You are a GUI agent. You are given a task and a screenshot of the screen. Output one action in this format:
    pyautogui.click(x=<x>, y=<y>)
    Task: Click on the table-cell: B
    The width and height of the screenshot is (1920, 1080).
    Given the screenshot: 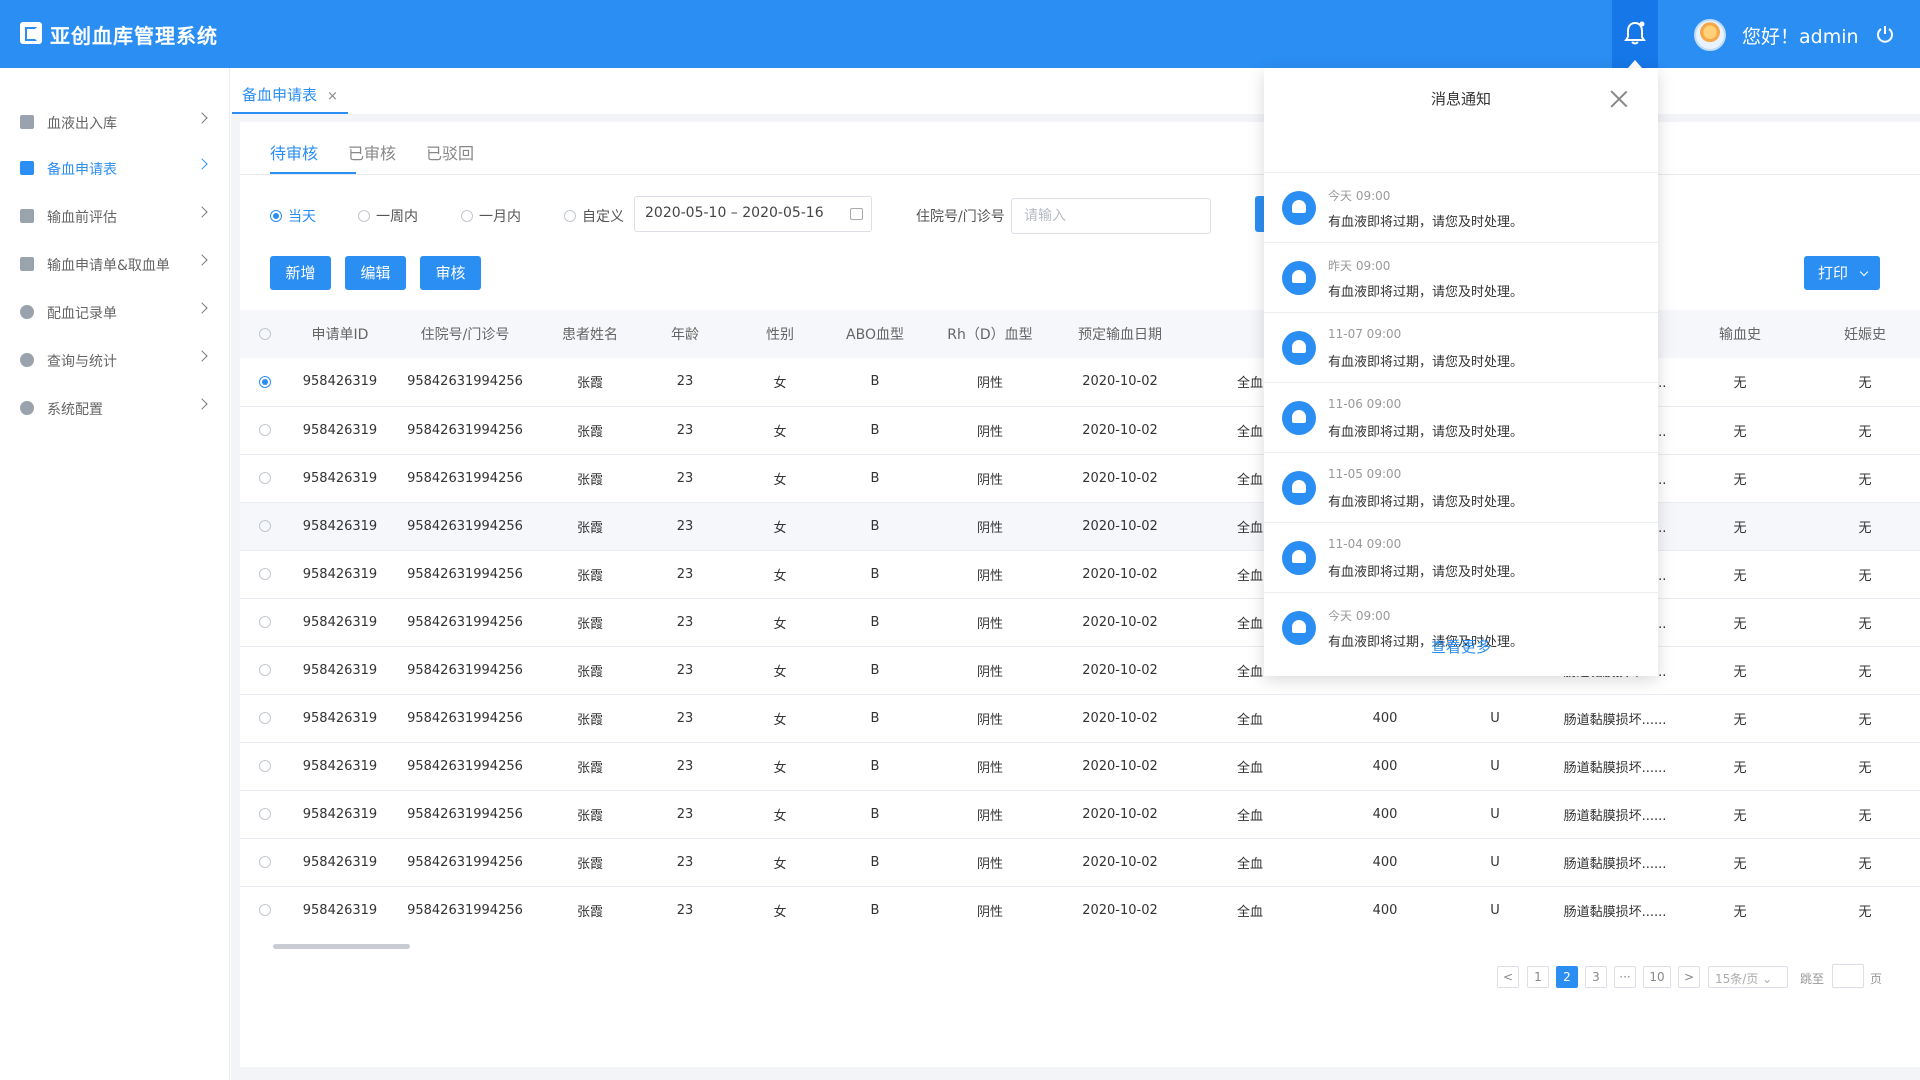 What is the action you would take?
    pyautogui.click(x=875, y=670)
    